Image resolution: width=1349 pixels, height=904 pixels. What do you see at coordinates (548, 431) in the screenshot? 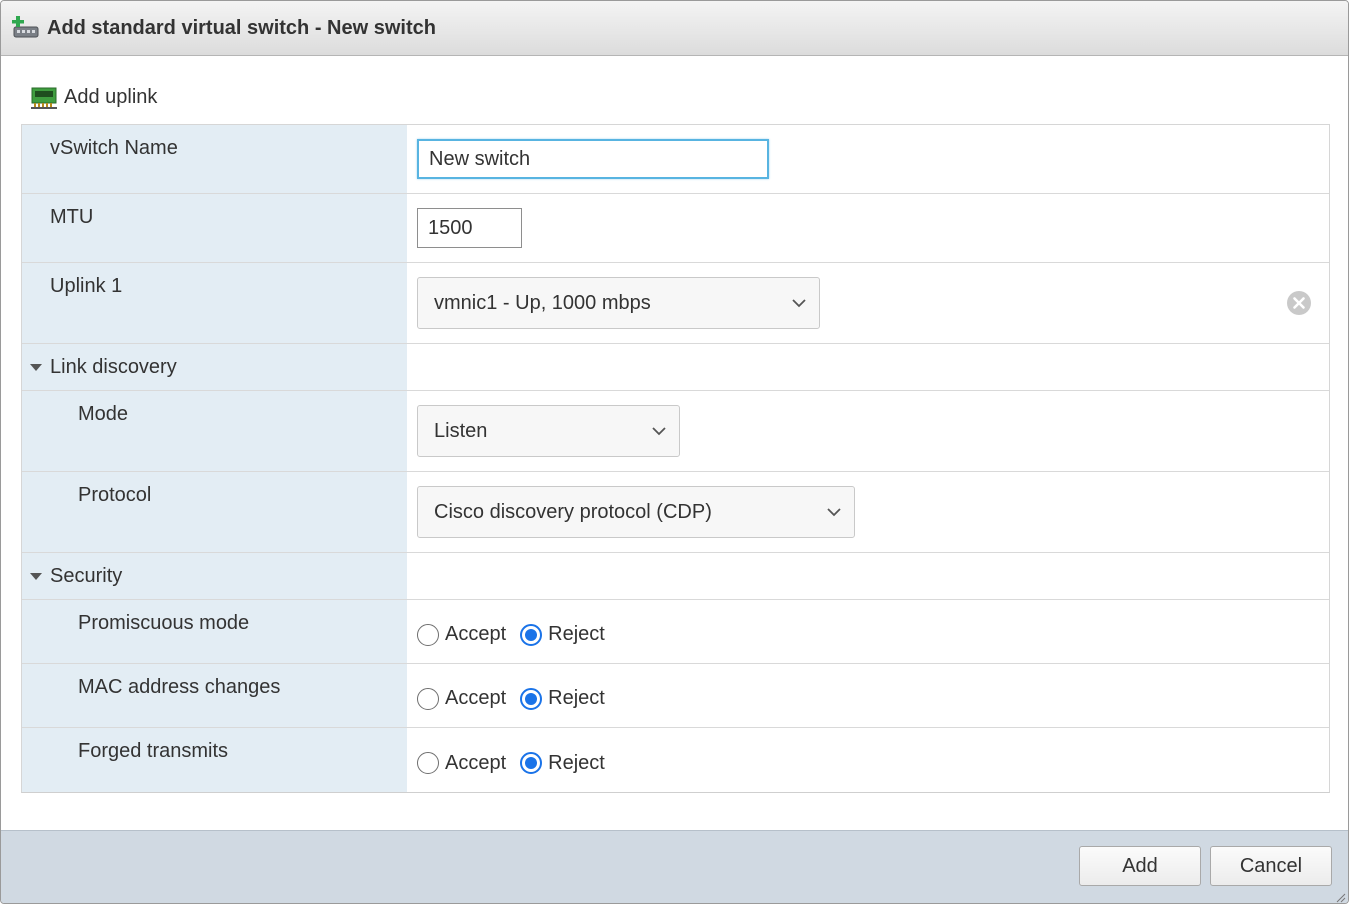
I see `mode-select: Listen` at bounding box center [548, 431].